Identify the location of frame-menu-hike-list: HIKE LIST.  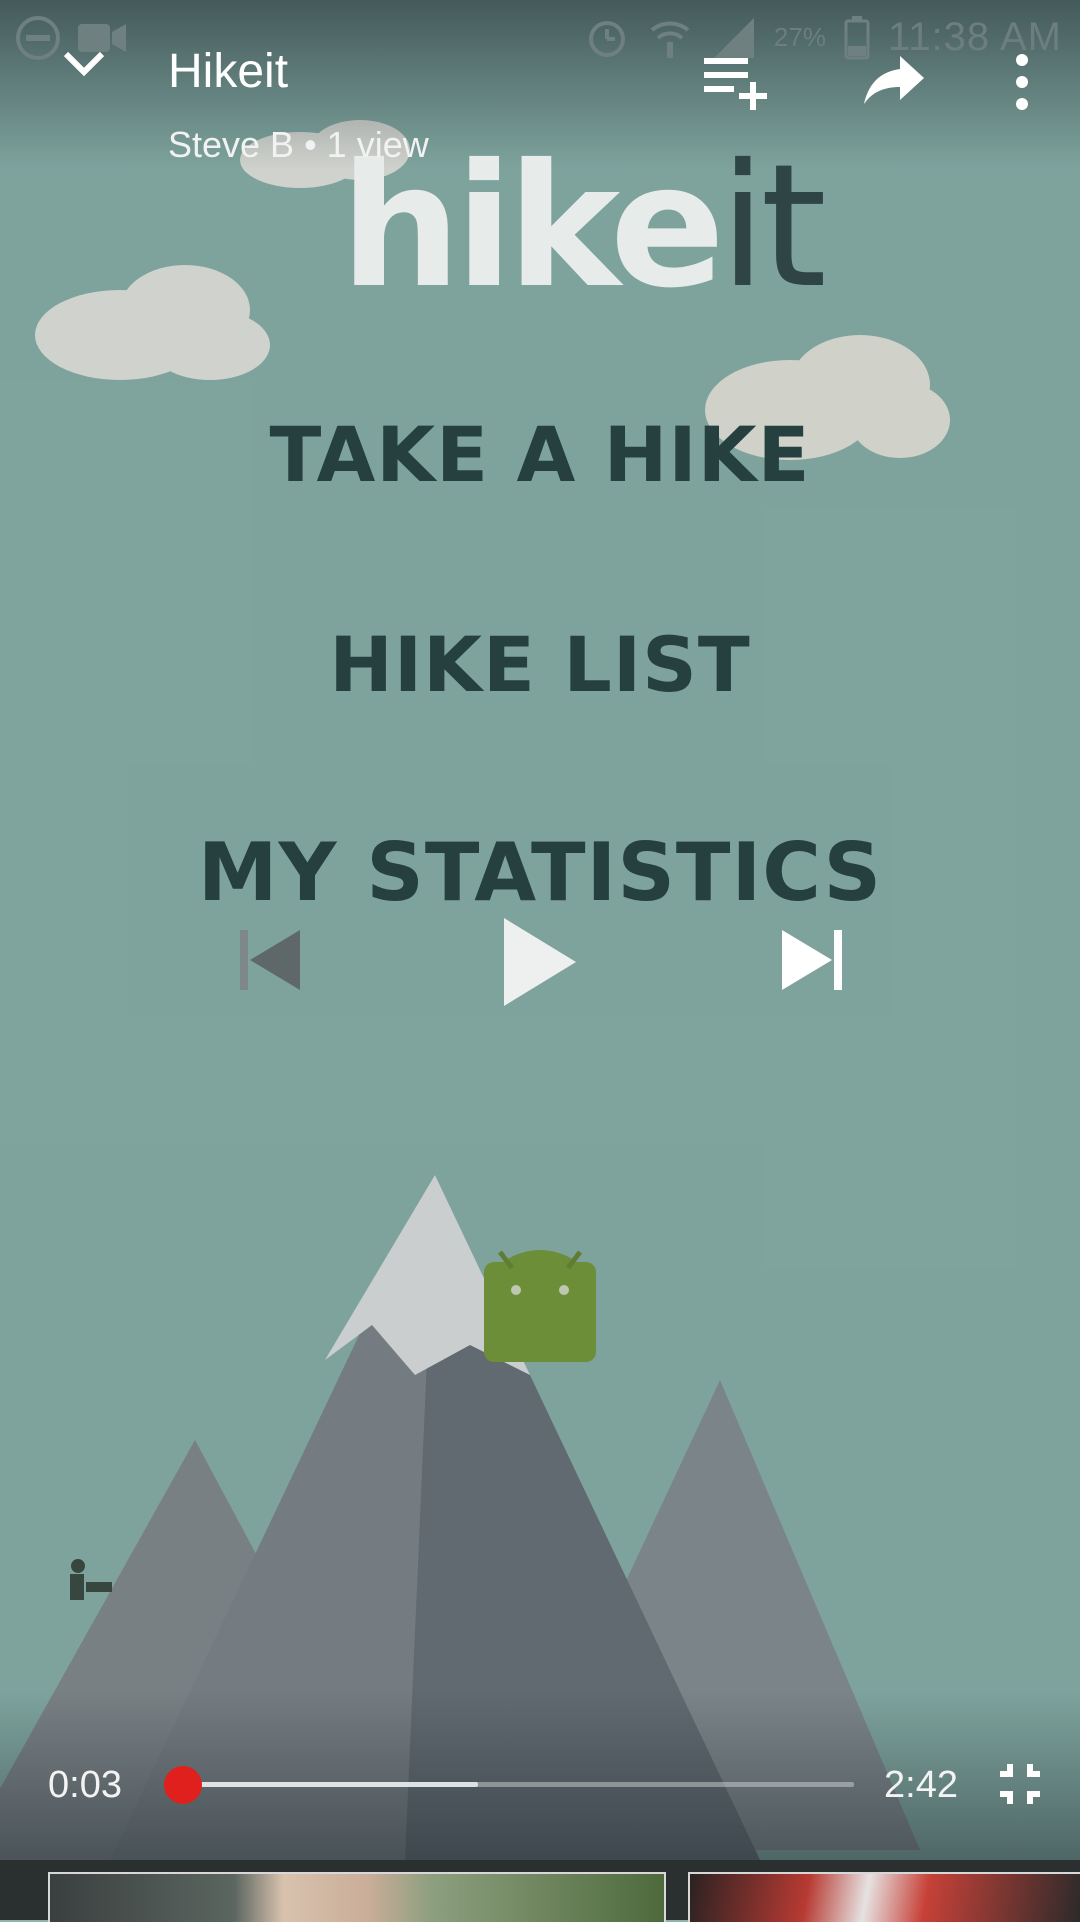
(540, 664).